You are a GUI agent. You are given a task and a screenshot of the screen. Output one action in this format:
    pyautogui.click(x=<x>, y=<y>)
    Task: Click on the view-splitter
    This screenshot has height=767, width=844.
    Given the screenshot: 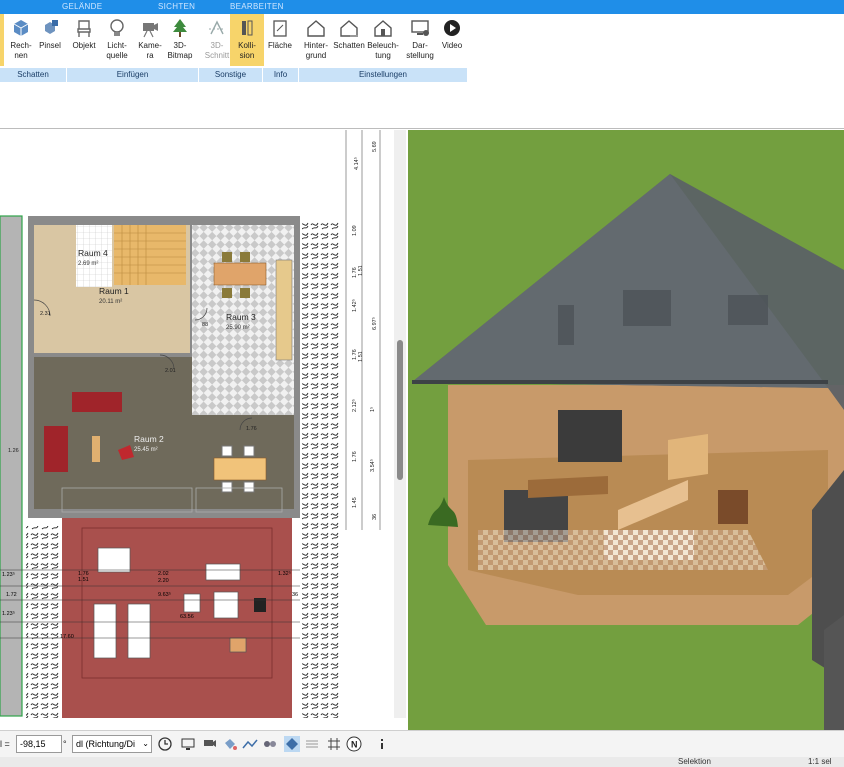 What is the action you would take?
    pyautogui.click(x=400, y=424)
    